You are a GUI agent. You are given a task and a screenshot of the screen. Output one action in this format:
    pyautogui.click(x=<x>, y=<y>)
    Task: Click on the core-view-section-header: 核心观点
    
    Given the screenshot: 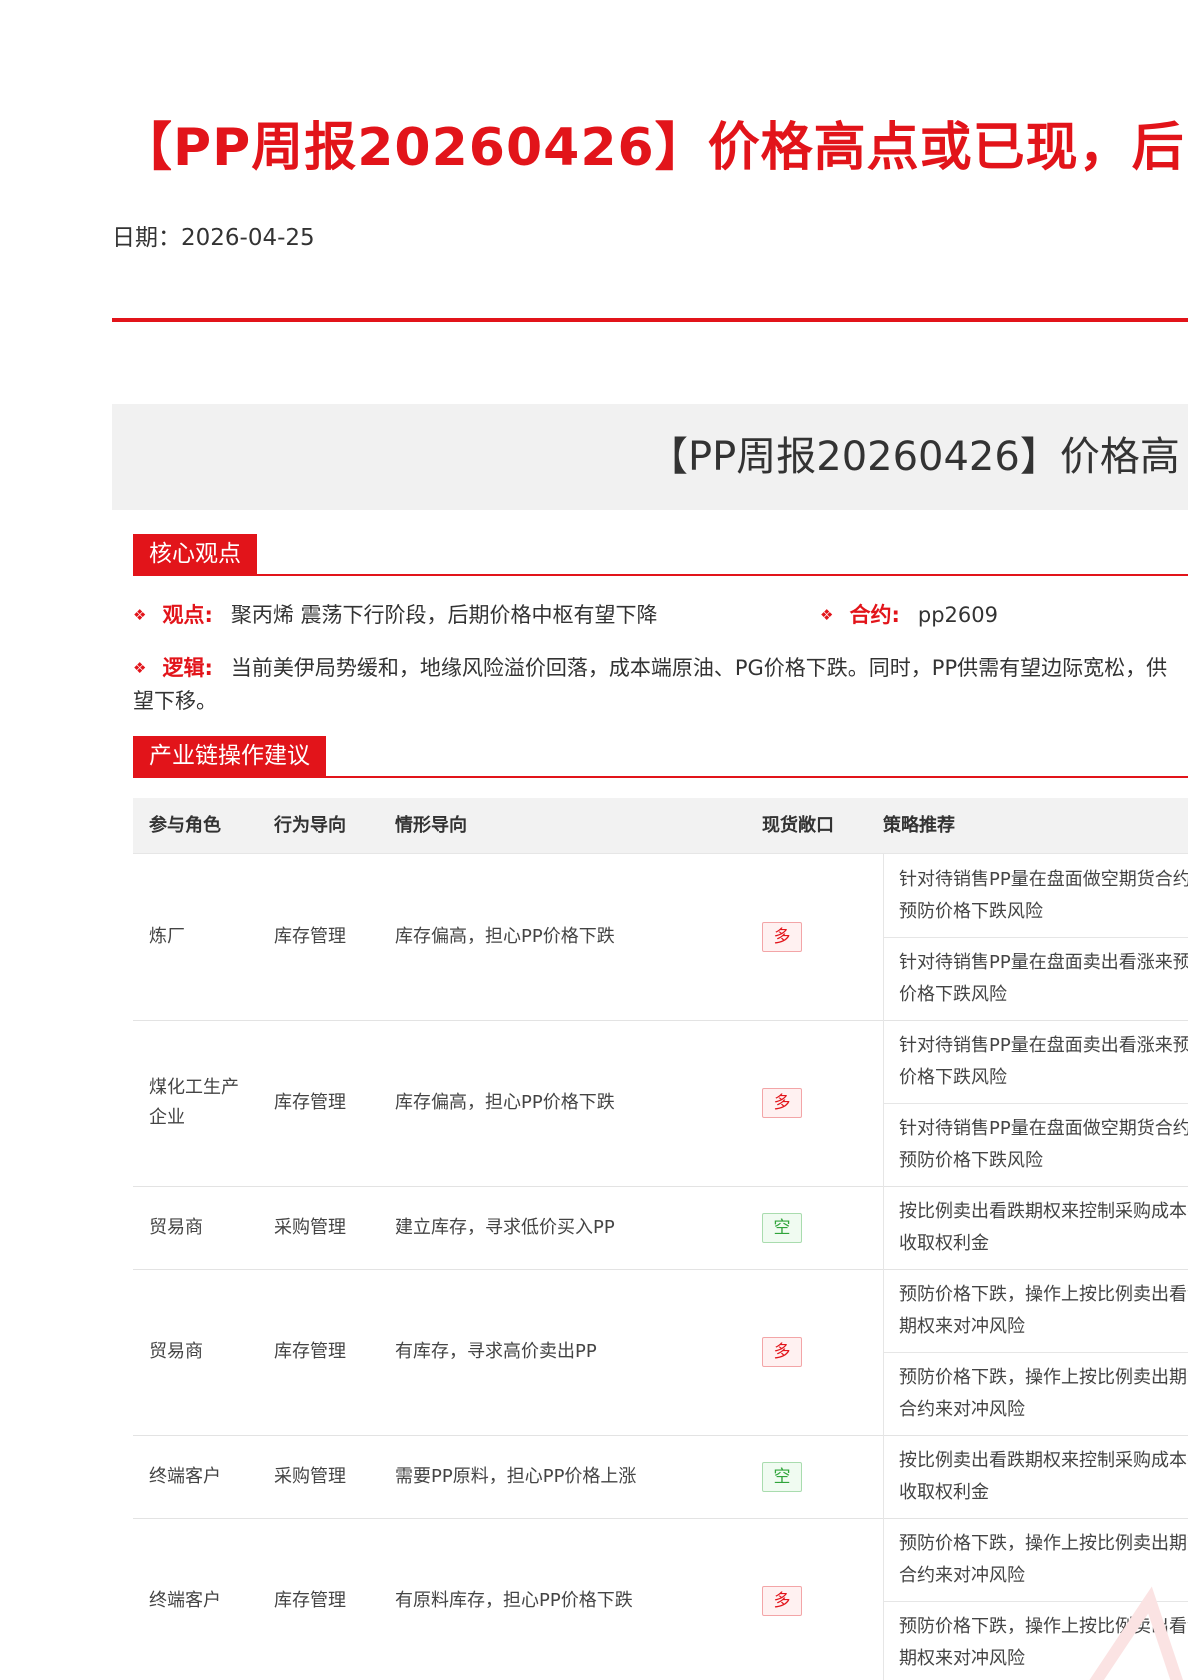 What is the action you would take?
    pyautogui.click(x=660, y=555)
    